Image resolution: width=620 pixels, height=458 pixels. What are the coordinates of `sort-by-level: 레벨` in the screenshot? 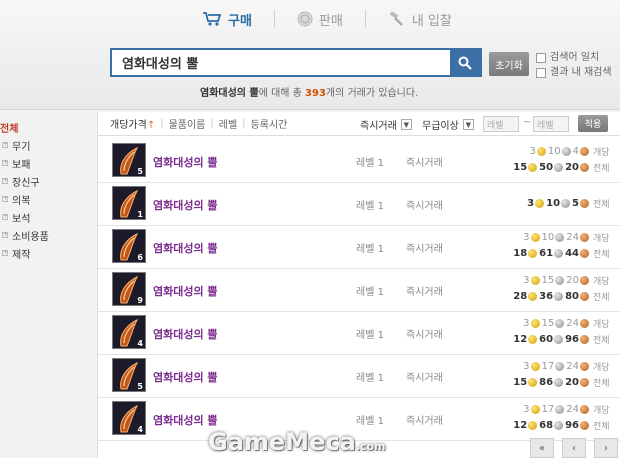 It's located at (228, 123).